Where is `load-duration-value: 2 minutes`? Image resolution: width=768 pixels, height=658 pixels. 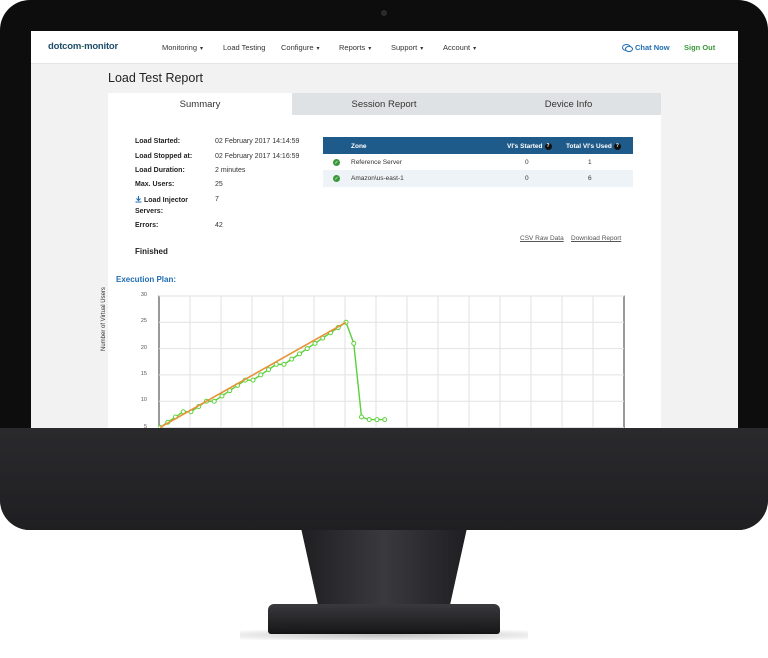
load-duration-value: 2 minutes is located at coordinates (230, 170).